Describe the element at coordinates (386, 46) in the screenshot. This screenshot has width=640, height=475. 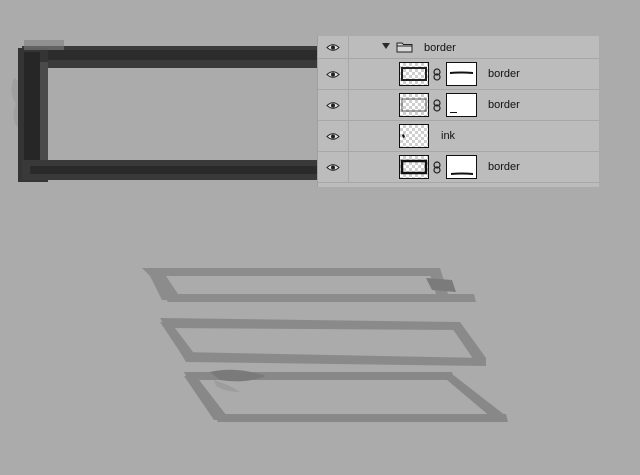
I see `expand-arrow-icon` at that location.